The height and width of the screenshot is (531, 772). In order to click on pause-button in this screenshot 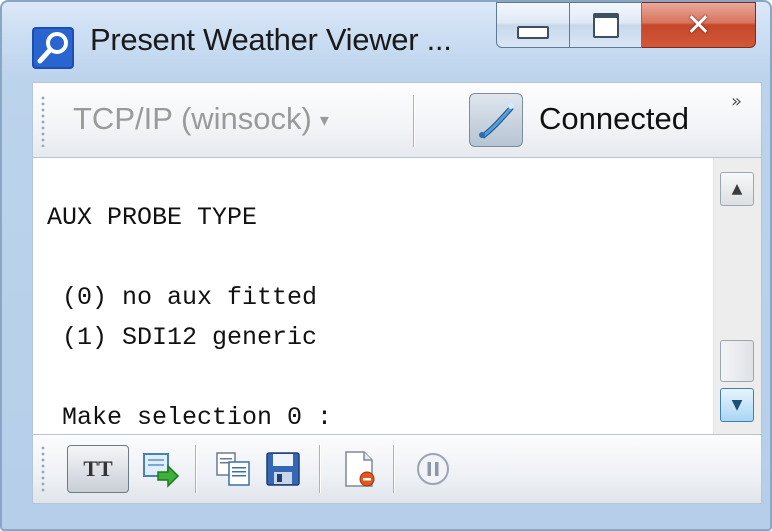, I will do `click(433, 469)`.